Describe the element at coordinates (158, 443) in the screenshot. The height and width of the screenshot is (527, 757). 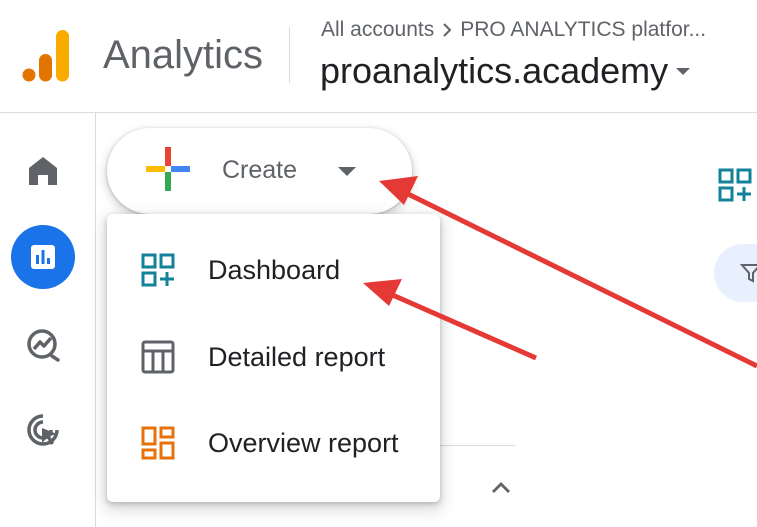
I see `overview-report-icon` at that location.